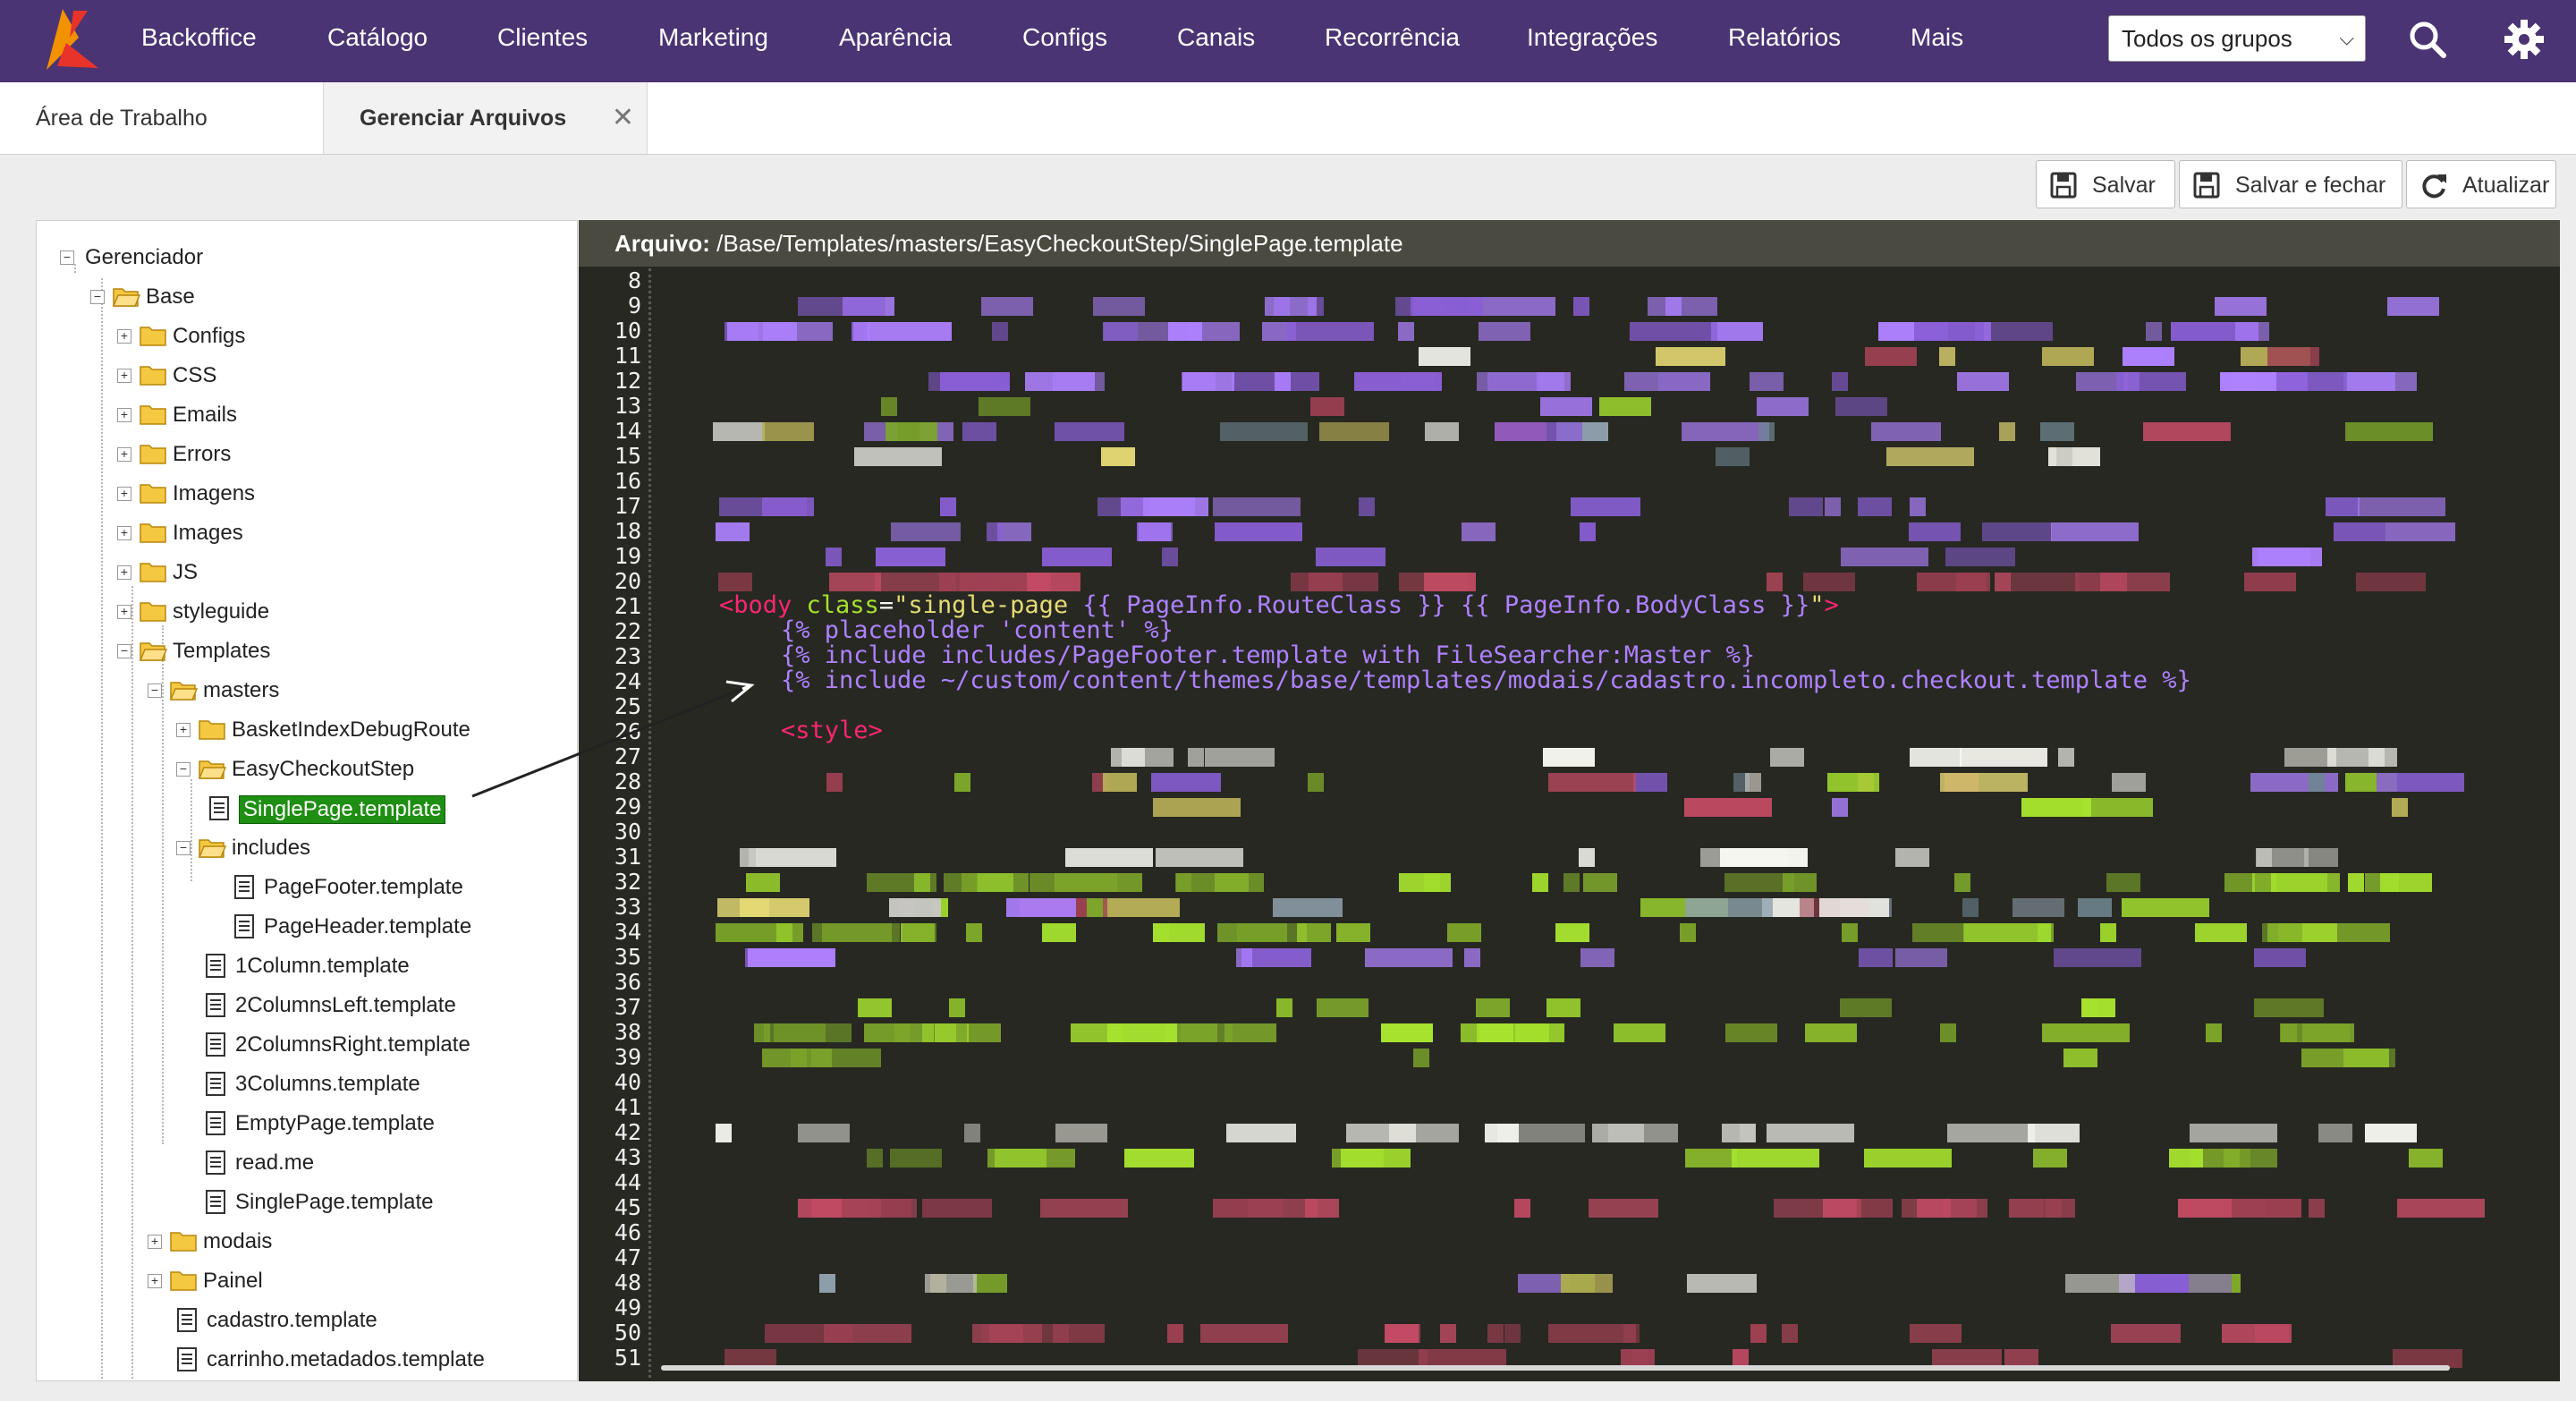 The image size is (2576, 1401). What do you see at coordinates (1064, 37) in the screenshot?
I see `nav-configs: Configs` at bounding box center [1064, 37].